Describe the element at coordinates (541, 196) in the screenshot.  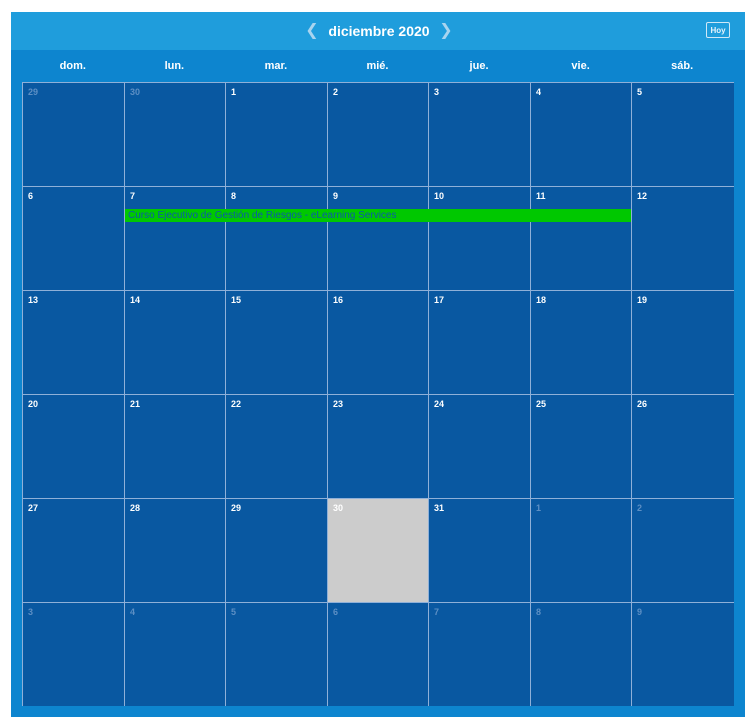
I see `day-number: 11` at that location.